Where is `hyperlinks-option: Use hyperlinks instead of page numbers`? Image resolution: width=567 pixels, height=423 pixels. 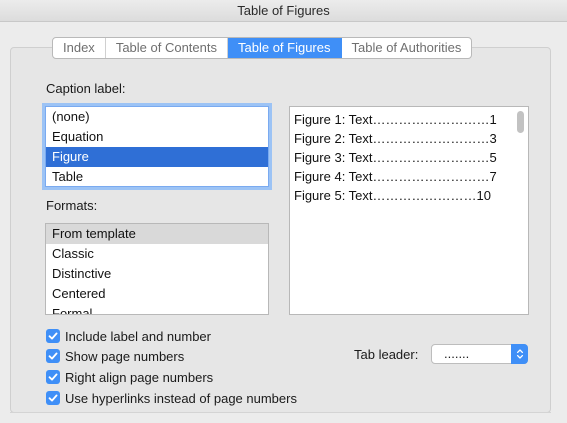 hyperlinks-option: Use hyperlinks instead of page numbers is located at coordinates (171, 398).